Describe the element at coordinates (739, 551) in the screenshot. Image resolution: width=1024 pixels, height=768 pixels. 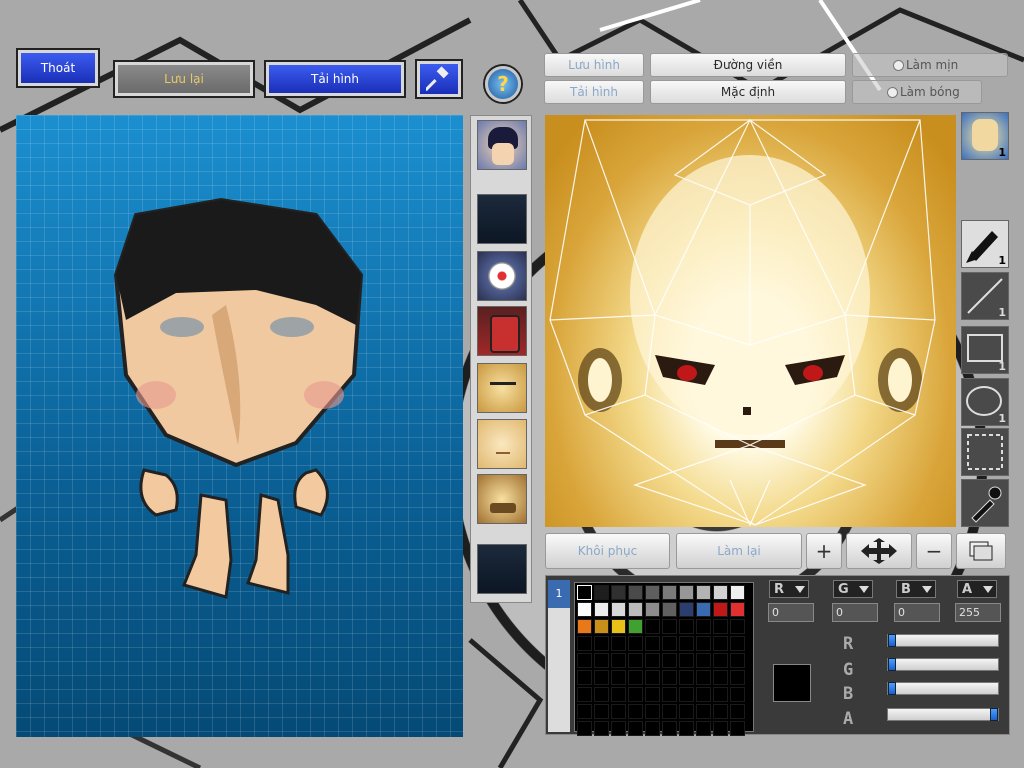
I see `redo-button: Làm lại` at that location.